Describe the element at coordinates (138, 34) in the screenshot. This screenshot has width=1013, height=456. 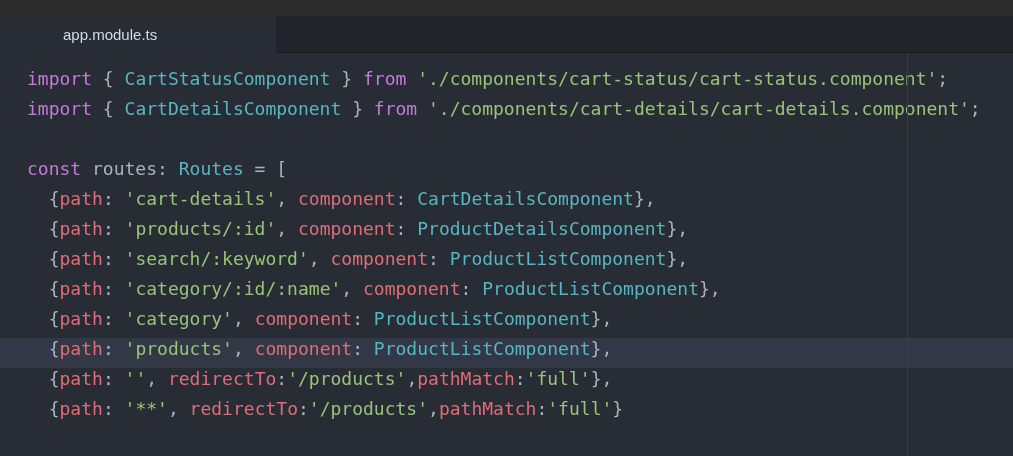
I see `file-tab: app.module.ts` at that location.